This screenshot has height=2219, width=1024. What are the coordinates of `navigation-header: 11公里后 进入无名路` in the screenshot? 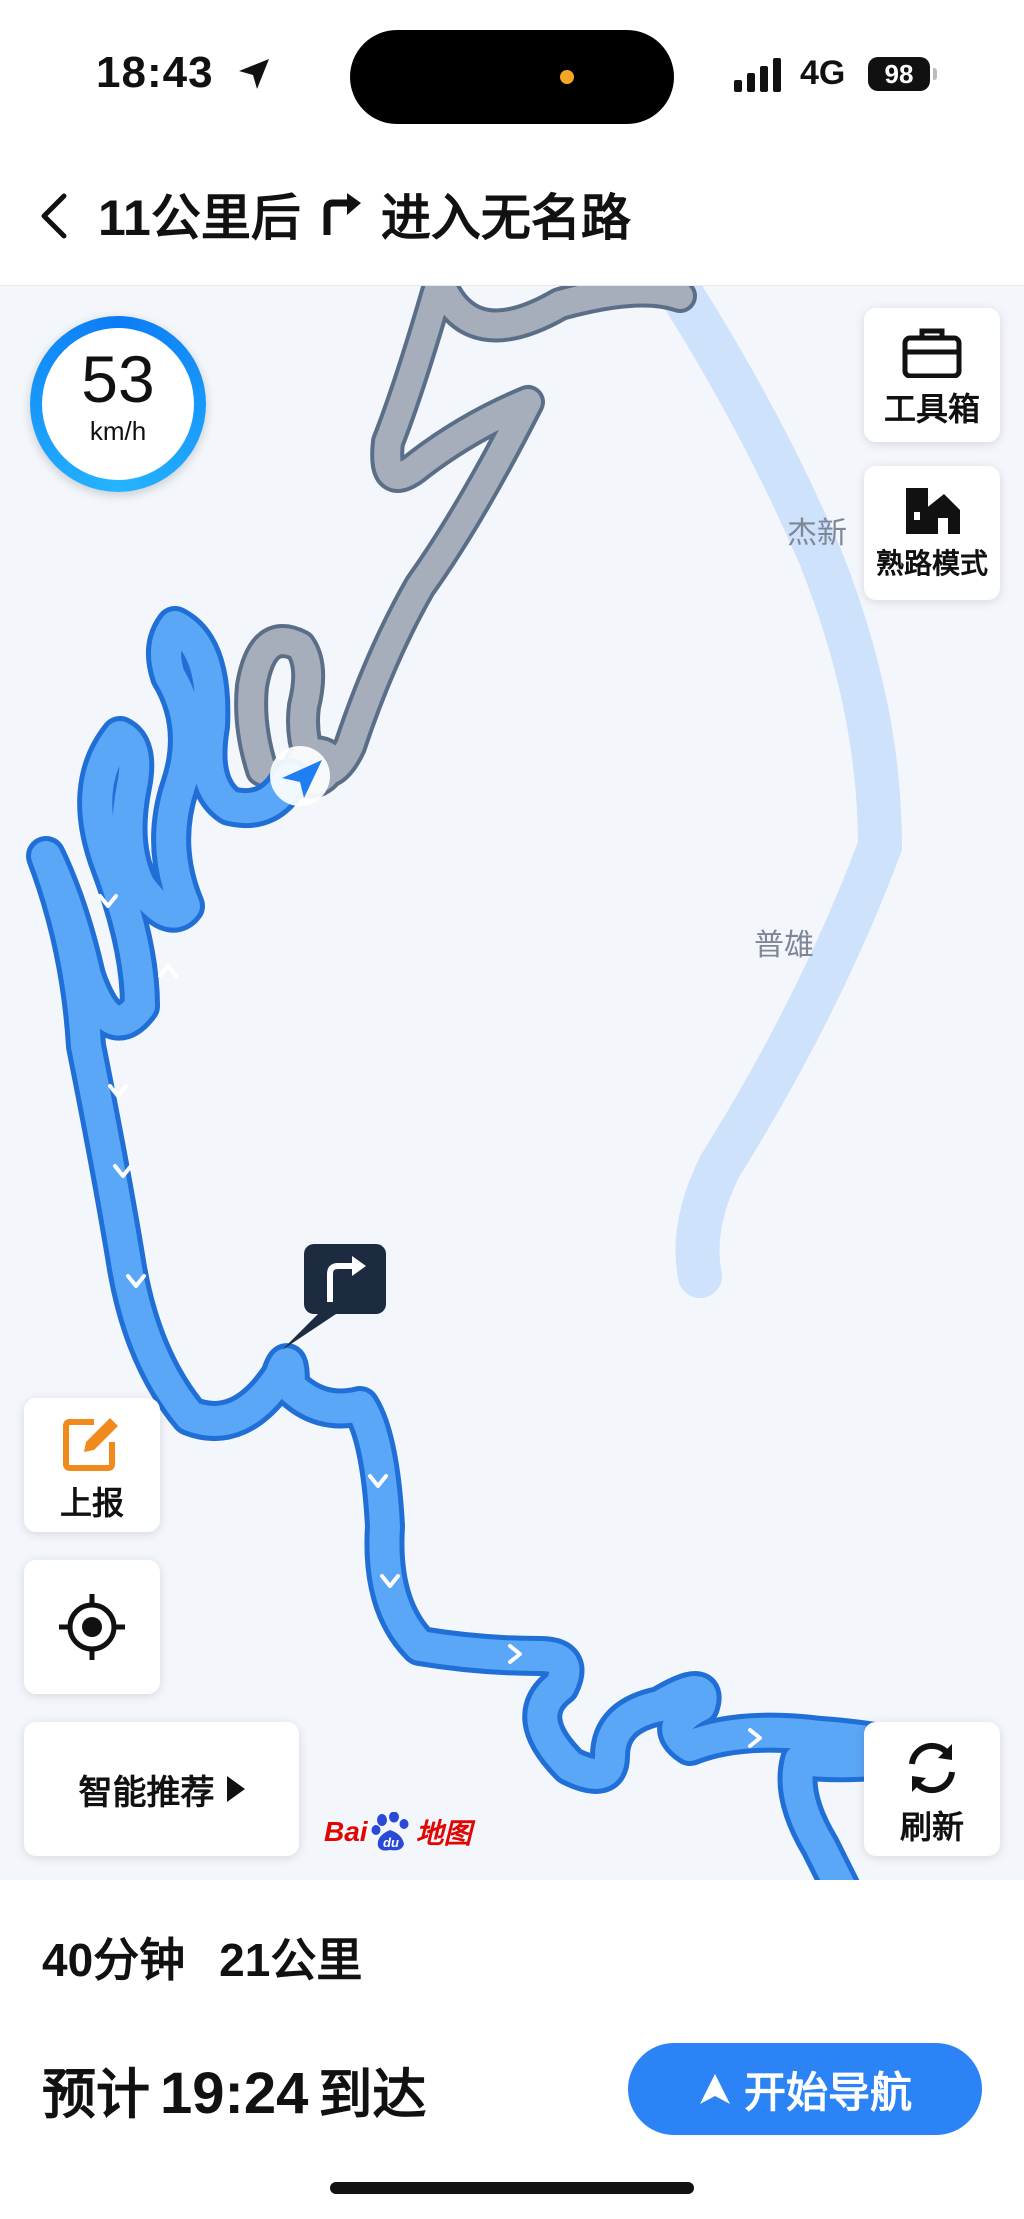 It's located at (512, 218).